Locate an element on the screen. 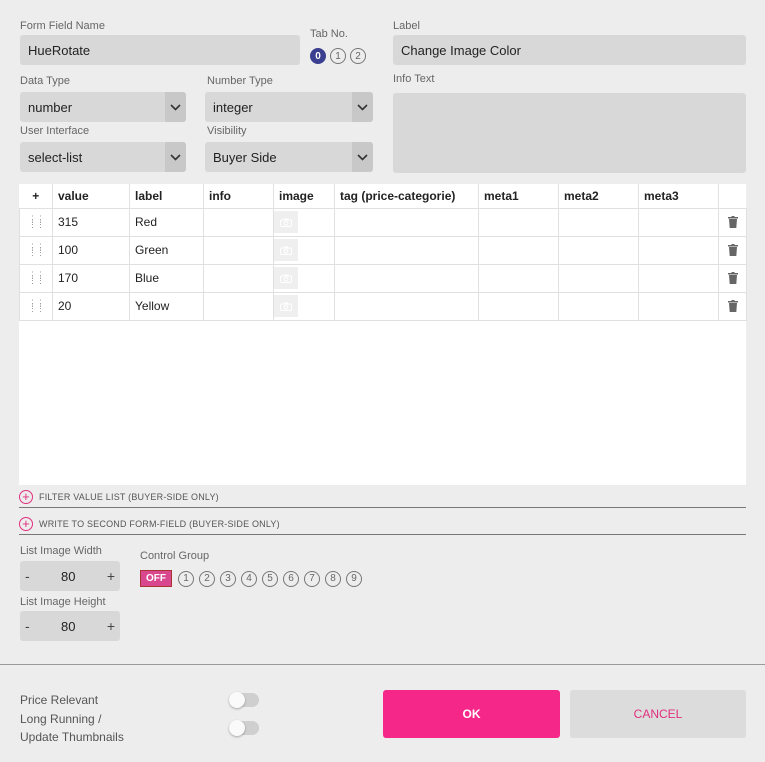  control-group-5: 5 is located at coordinates (270, 578).